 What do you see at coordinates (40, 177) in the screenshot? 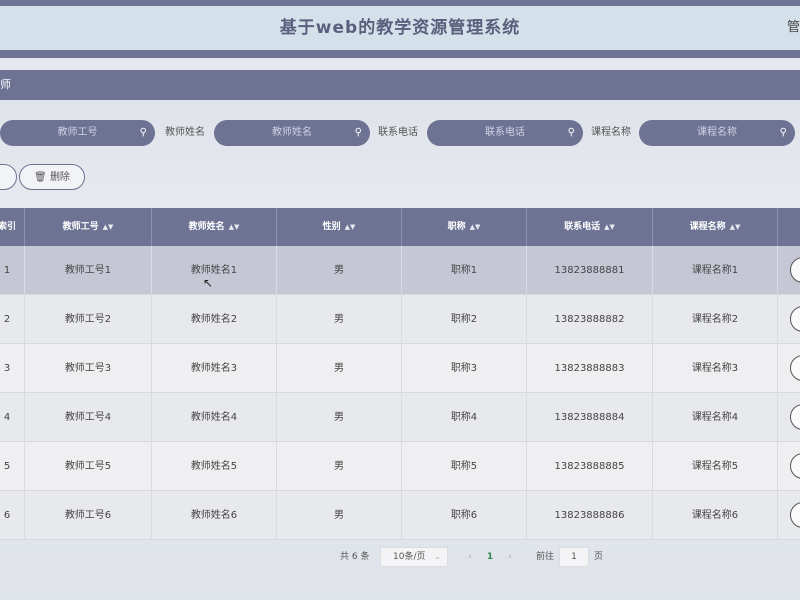
I see `trash-icon: 🗑` at bounding box center [40, 177].